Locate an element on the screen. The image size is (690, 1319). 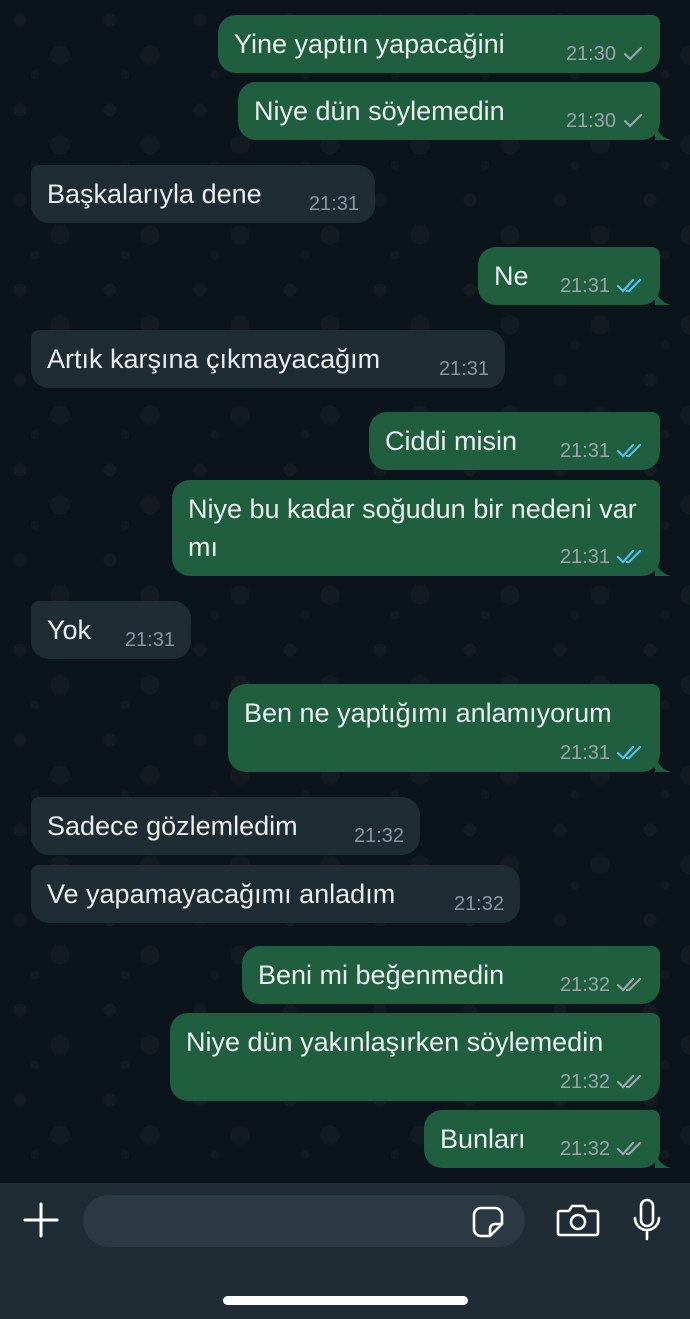
camera-button is located at coordinates (578, 1220).